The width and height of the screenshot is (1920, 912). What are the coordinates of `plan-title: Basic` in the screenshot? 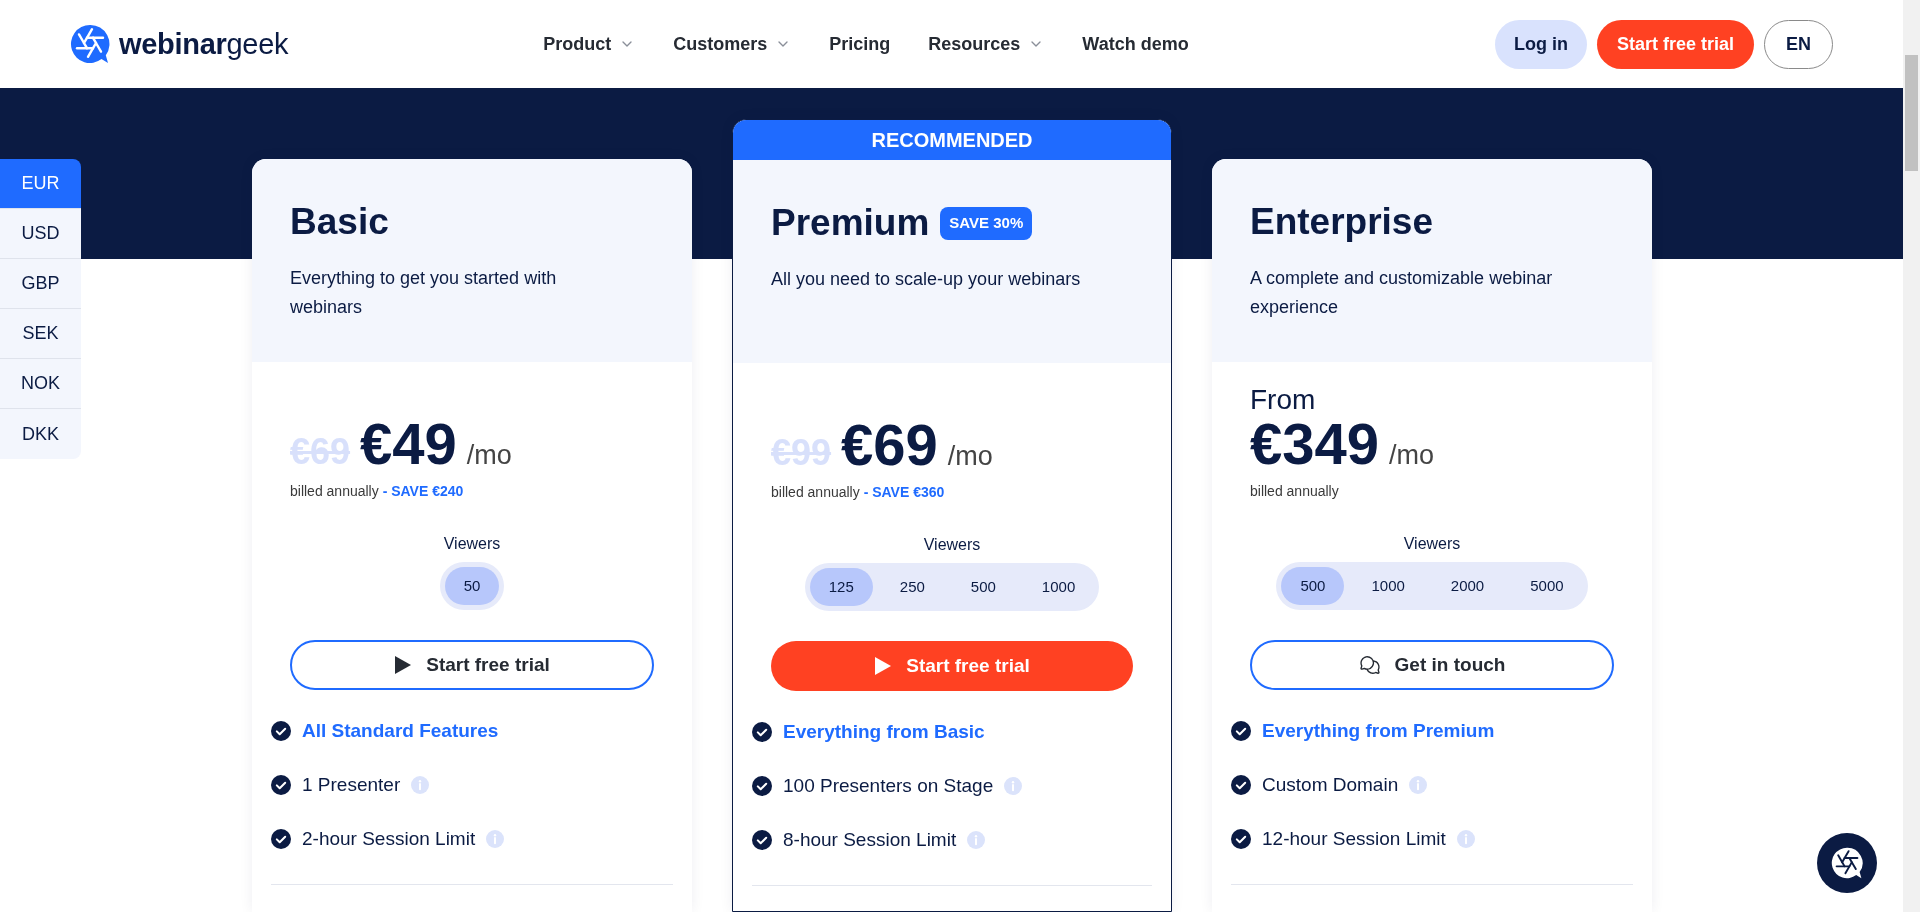 It's located at (339, 222).